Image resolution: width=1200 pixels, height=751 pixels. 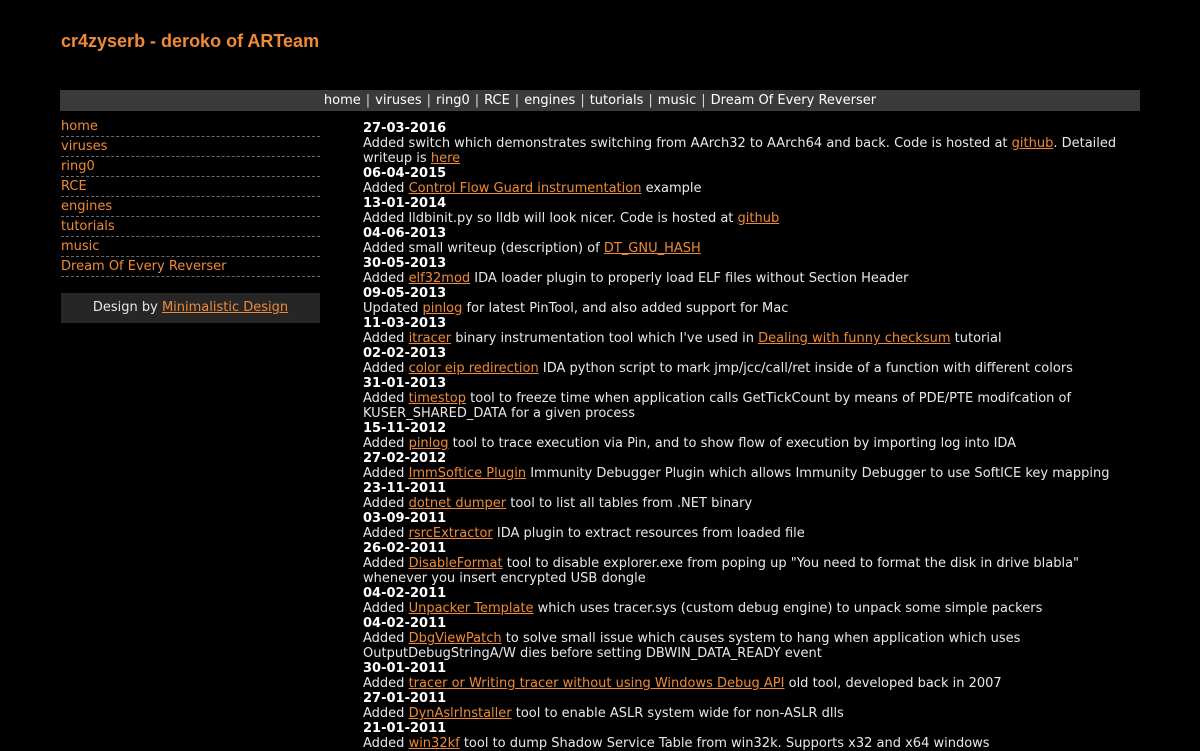 I want to click on sidebar-link-music: music, so click(x=80, y=246).